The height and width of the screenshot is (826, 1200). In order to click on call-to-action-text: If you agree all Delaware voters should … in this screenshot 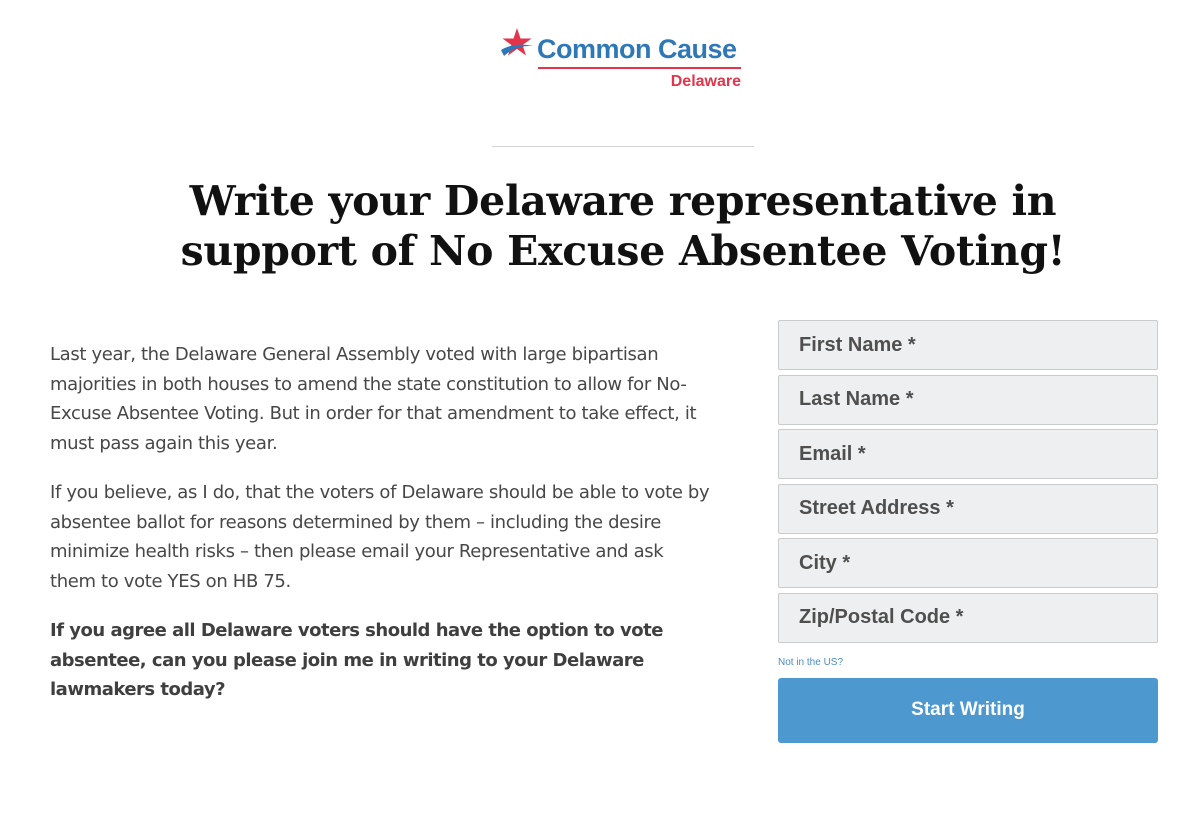, I will do `click(356, 660)`.